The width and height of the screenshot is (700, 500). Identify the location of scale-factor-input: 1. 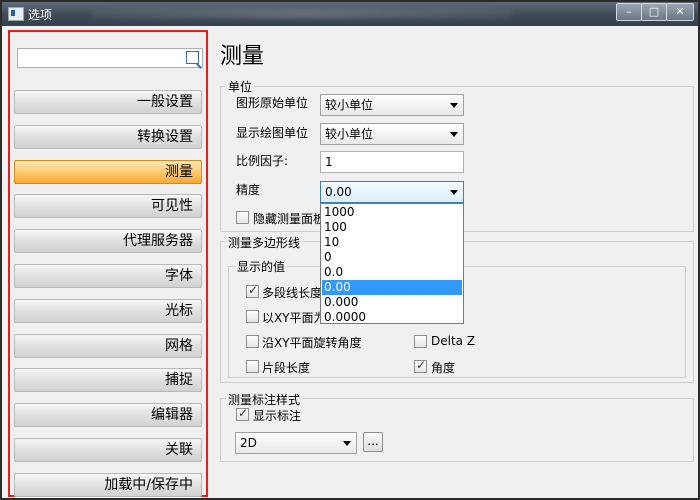
(392, 162).